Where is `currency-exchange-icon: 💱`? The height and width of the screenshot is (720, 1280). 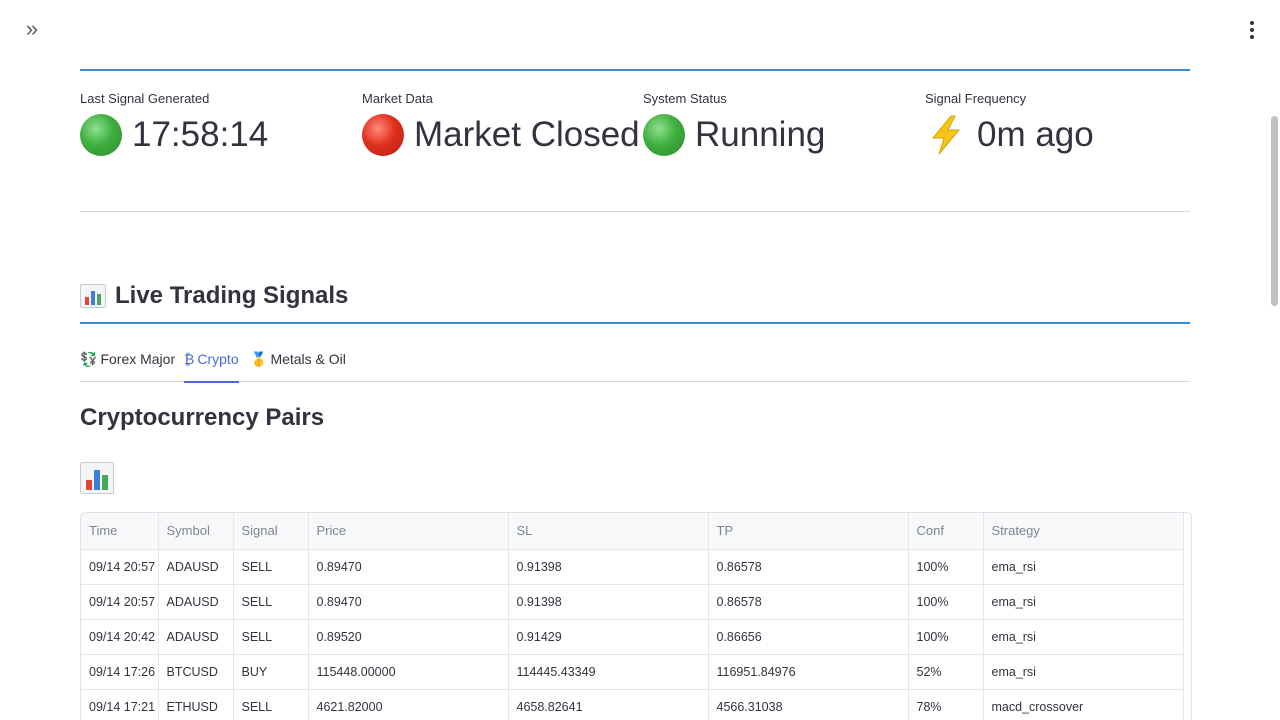 currency-exchange-icon: 💱 is located at coordinates (89, 359).